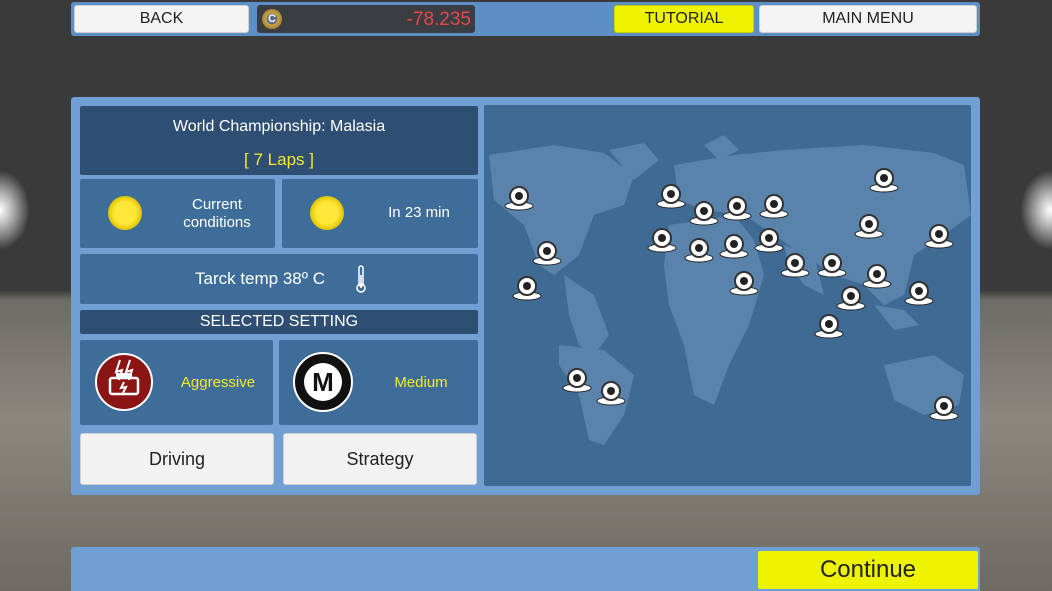  I want to click on selected-setting-header: SELECTED SETTING, so click(279, 322).